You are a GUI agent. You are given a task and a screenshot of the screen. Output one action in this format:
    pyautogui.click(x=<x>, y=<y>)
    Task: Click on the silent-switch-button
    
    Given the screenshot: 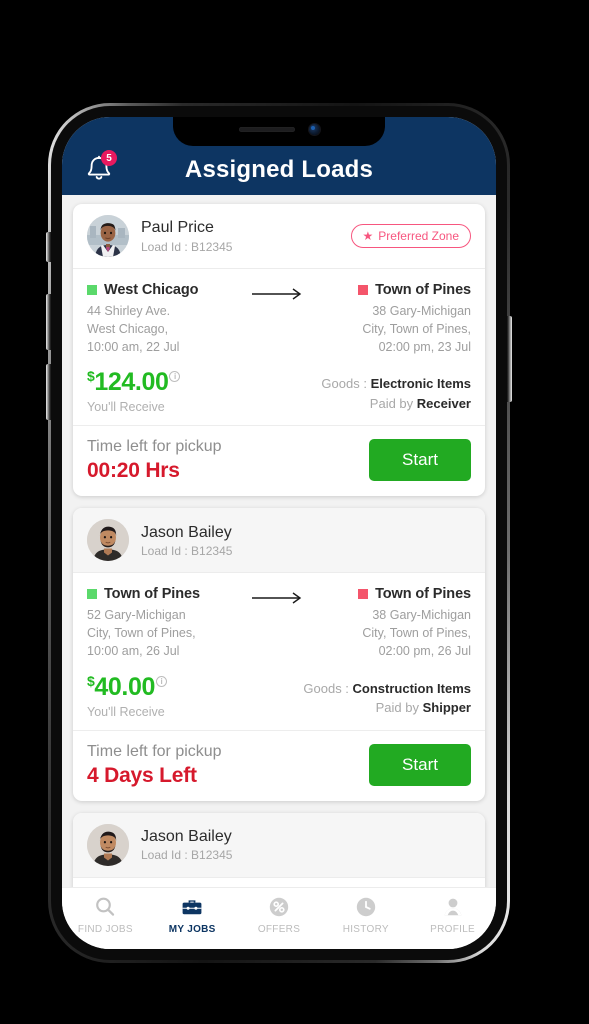 What is the action you would take?
    pyautogui.click(x=48, y=247)
    